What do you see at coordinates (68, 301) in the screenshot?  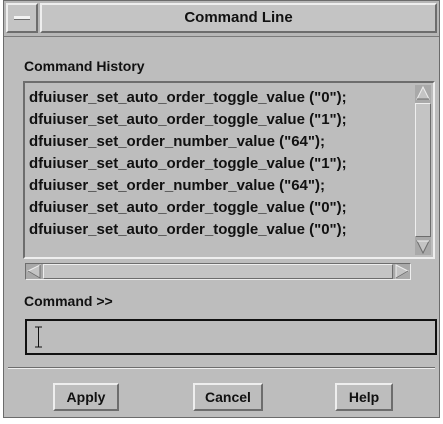 I see `command-label: Command >>` at bounding box center [68, 301].